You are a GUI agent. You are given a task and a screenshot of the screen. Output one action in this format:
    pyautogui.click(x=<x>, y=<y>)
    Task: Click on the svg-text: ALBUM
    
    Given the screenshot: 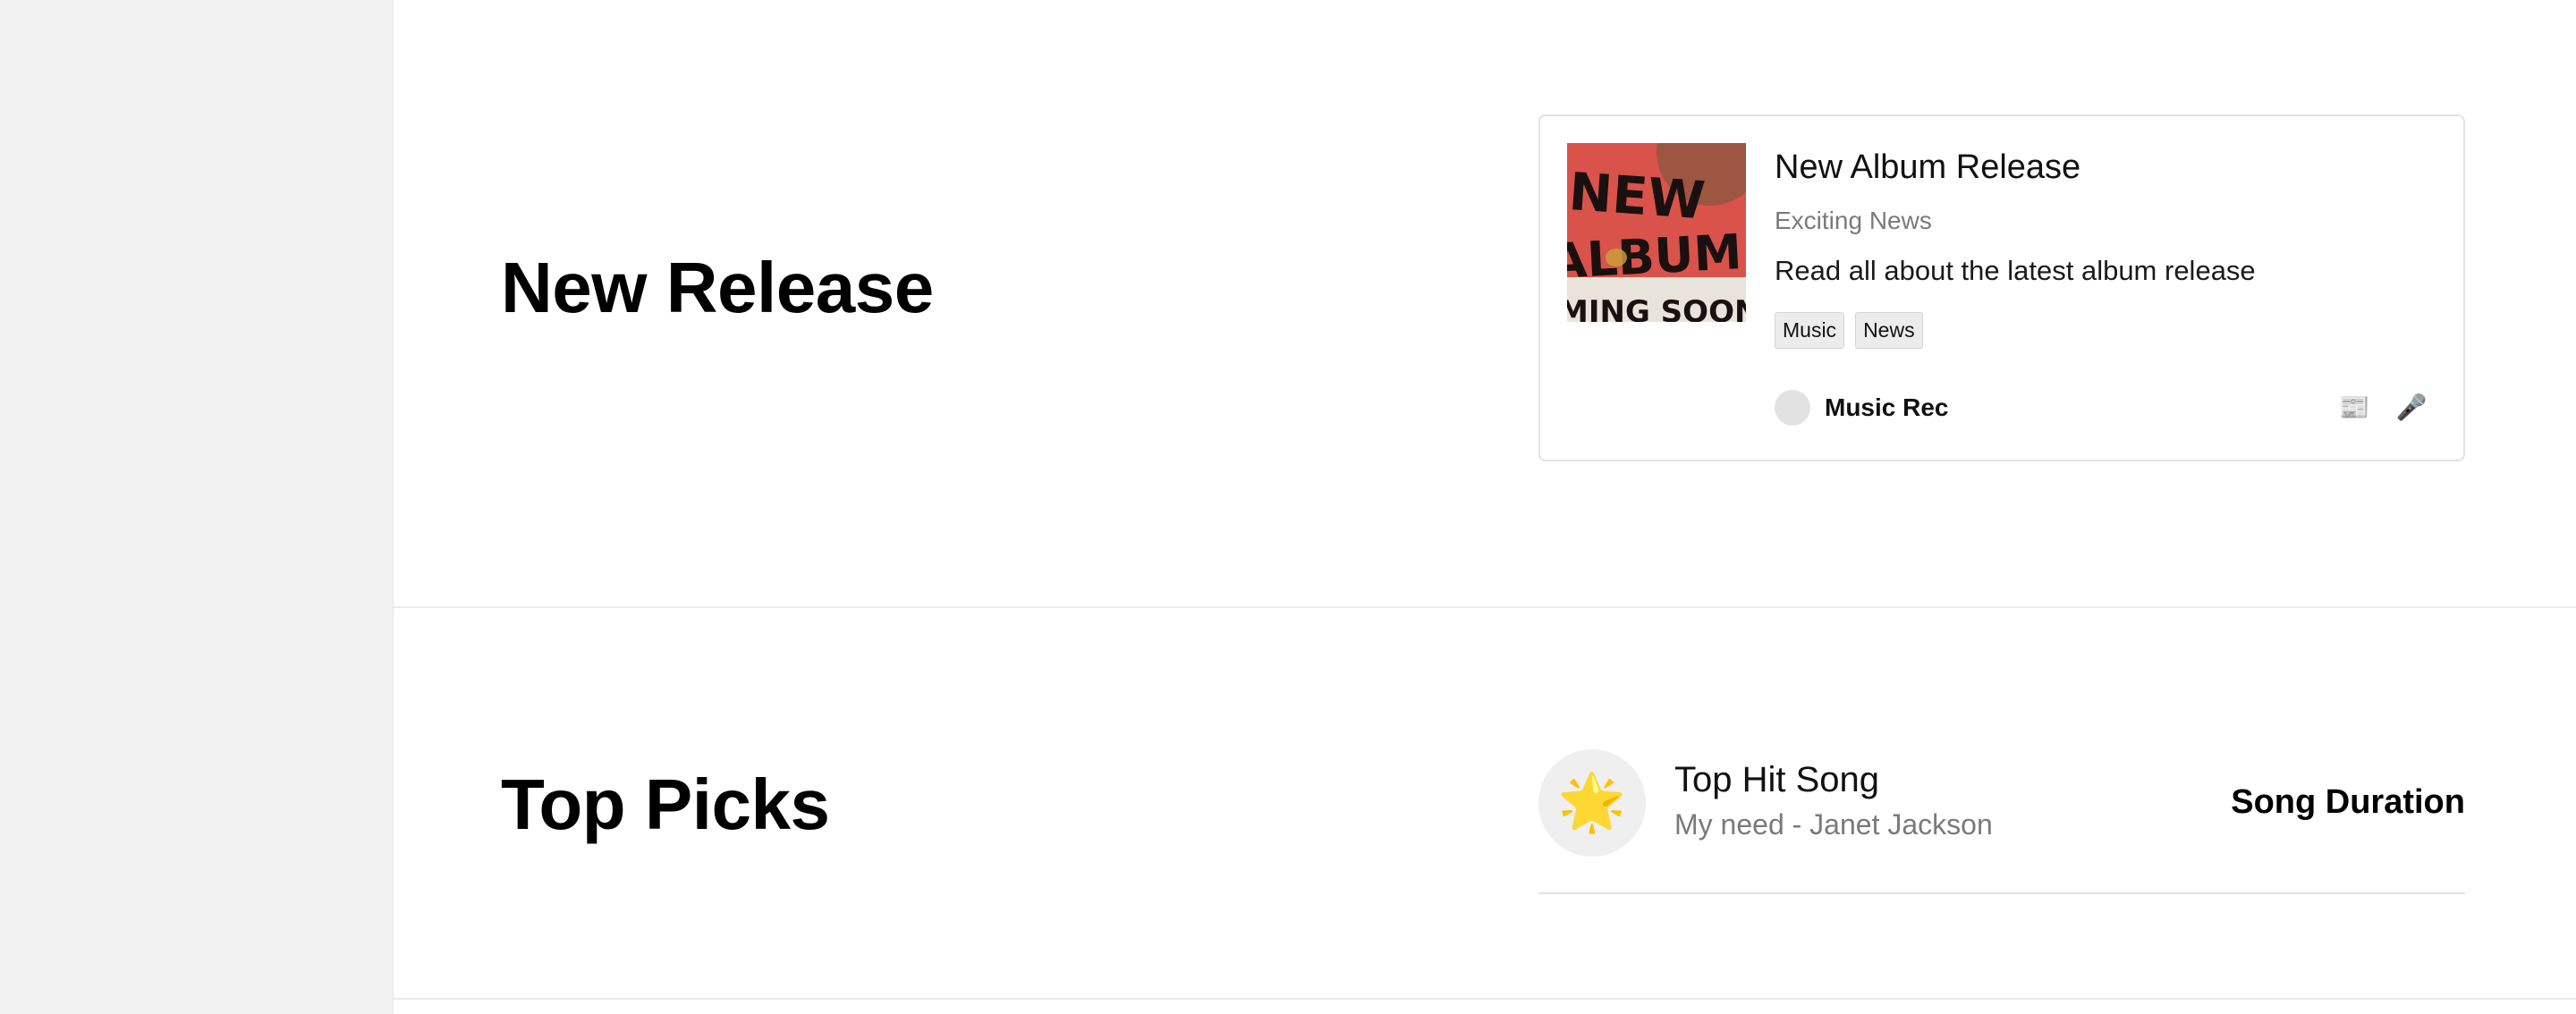 What is the action you would take?
    pyautogui.click(x=1655, y=257)
    